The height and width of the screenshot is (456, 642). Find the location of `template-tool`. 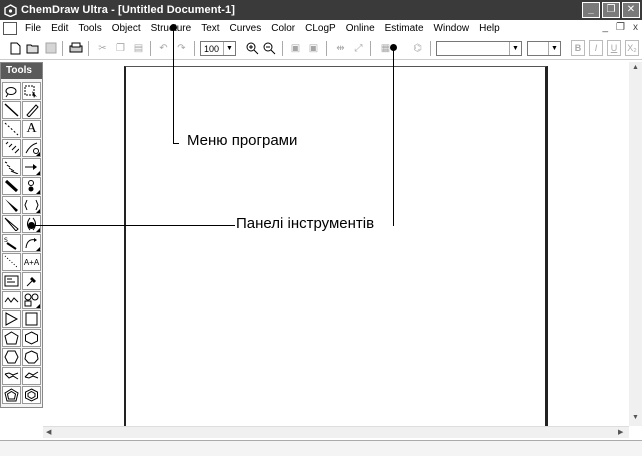

template-tool is located at coordinates (11, 281).